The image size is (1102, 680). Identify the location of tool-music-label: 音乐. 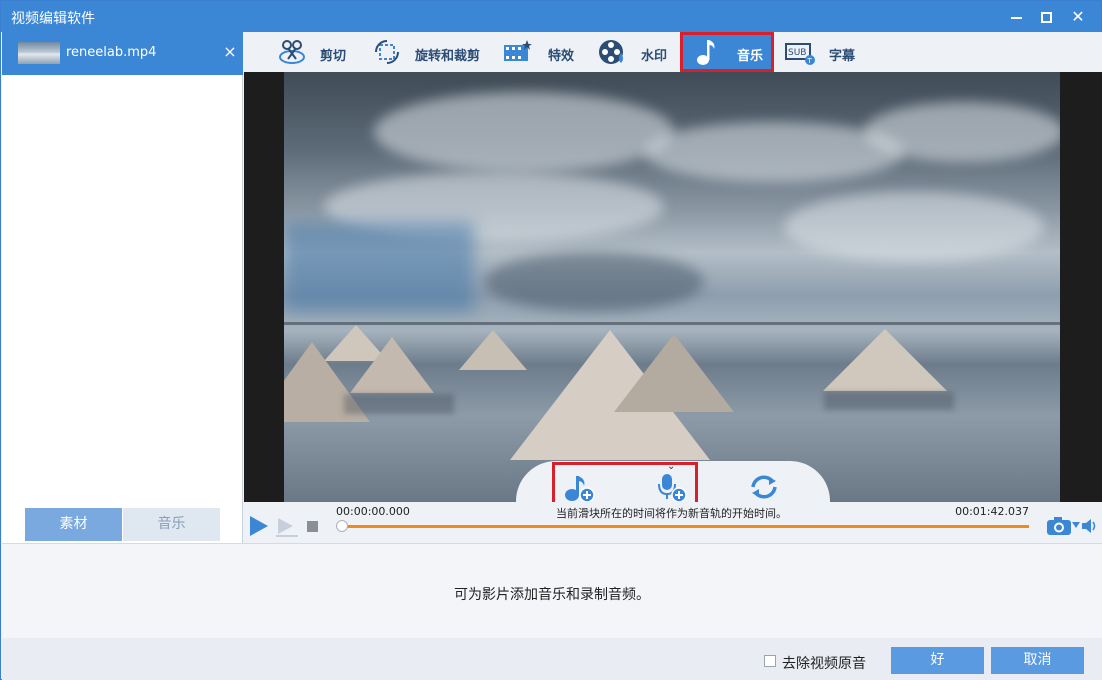
(750, 56).